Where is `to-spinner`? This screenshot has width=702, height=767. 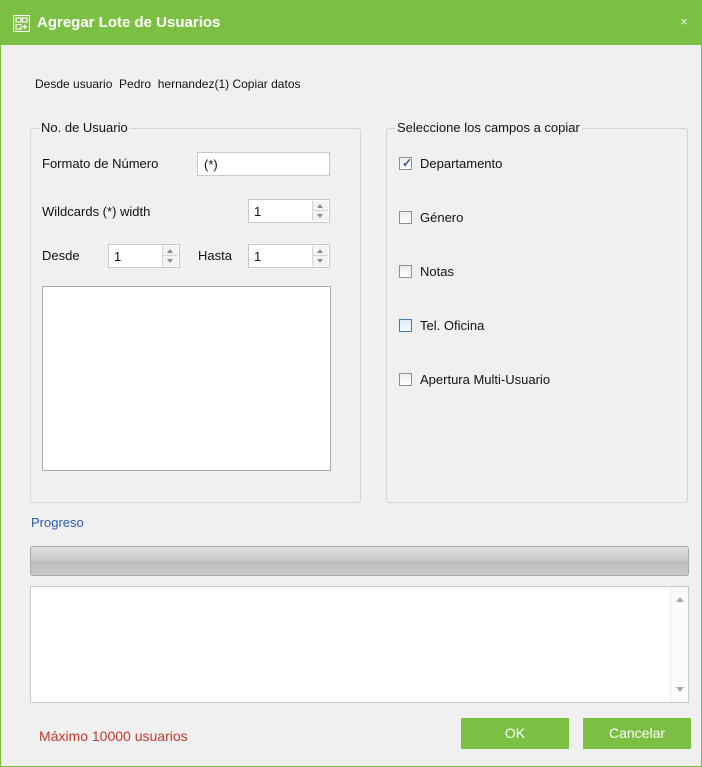 to-spinner is located at coordinates (289, 256).